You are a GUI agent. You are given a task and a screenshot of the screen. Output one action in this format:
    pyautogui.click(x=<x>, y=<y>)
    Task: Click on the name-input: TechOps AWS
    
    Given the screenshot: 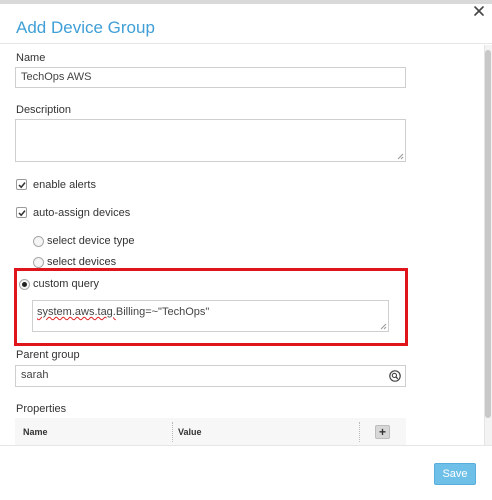 What is the action you would take?
    pyautogui.click(x=210, y=77)
    